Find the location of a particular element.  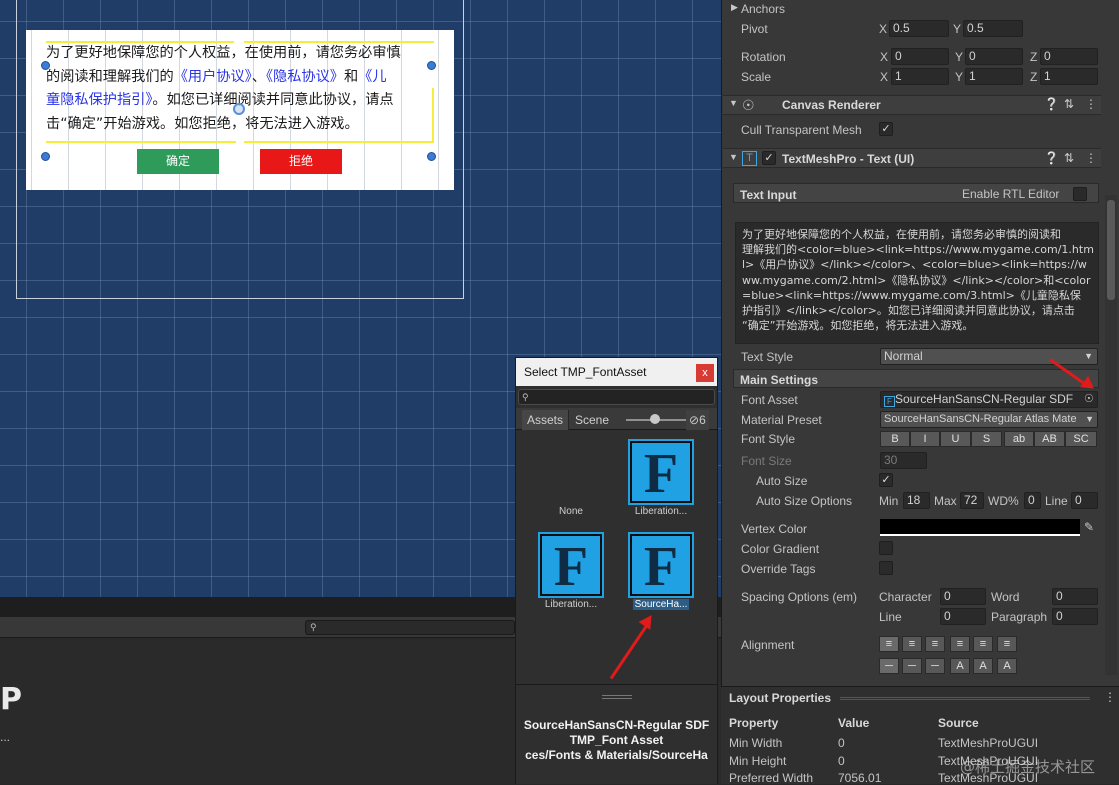

override-tags-checkbox is located at coordinates (886, 568).